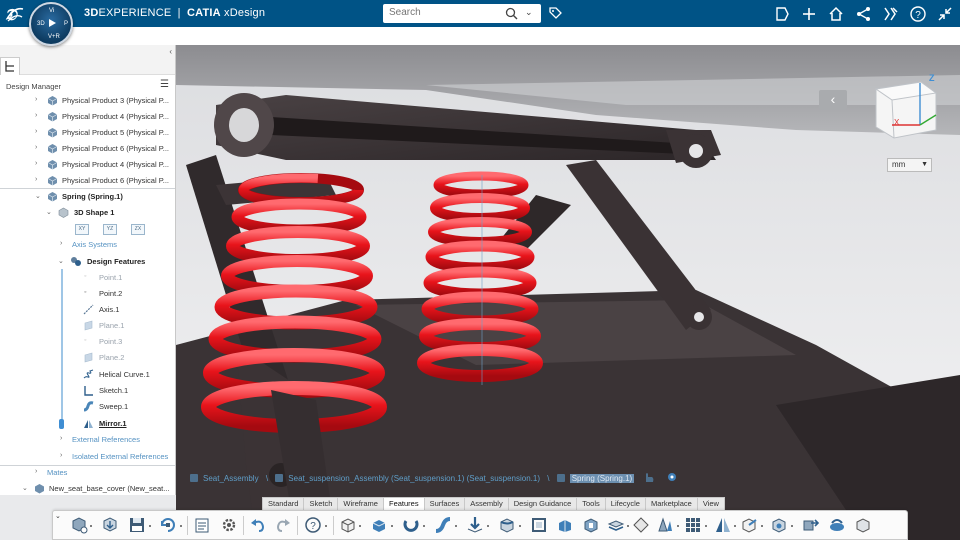  Describe the element at coordinates (444, 12) in the screenshot. I see `search-input` at that location.